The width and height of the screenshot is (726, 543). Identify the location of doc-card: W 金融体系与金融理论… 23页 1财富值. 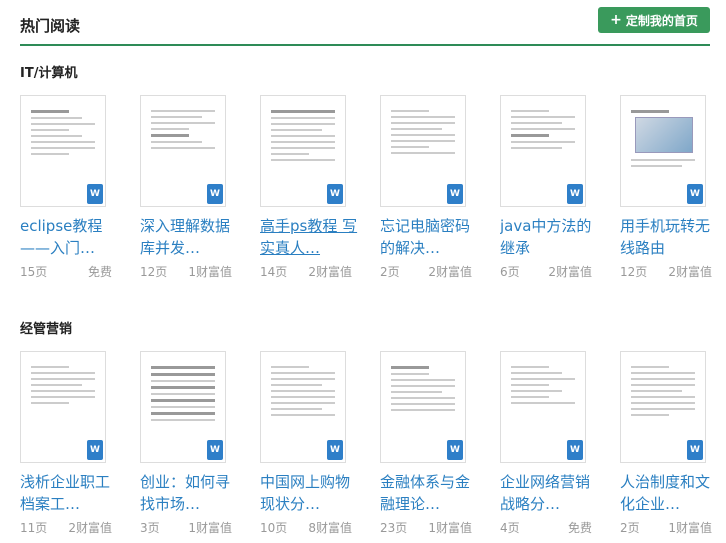
(430, 443).